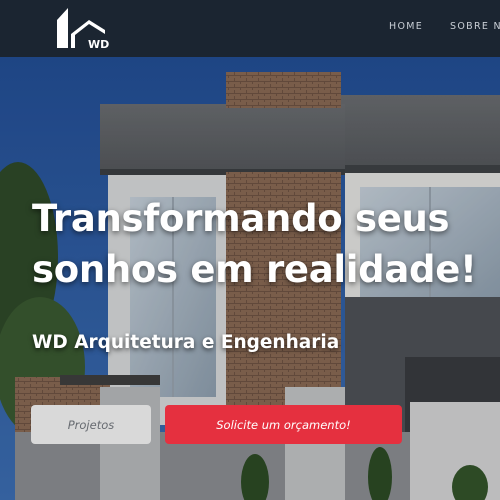 The width and height of the screenshot is (500, 500). Describe the element at coordinates (283, 424) in the screenshot. I see `request-quote-button: Solicite um orçamento!` at that location.